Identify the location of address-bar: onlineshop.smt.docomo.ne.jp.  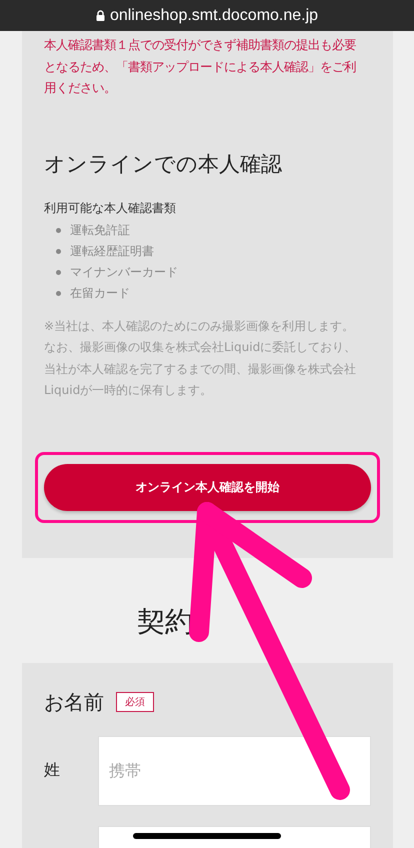
(207, 15).